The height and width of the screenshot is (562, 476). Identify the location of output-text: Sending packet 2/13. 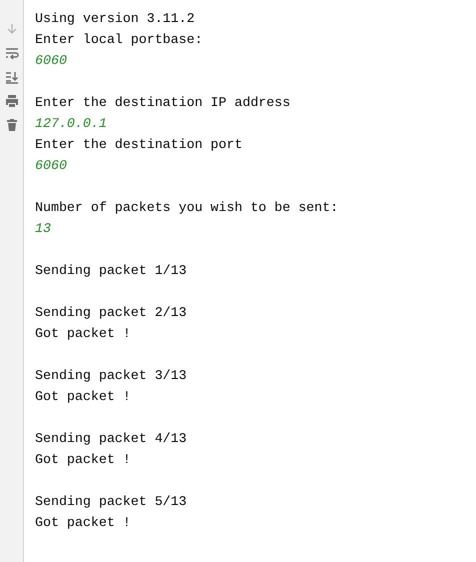
(111, 312).